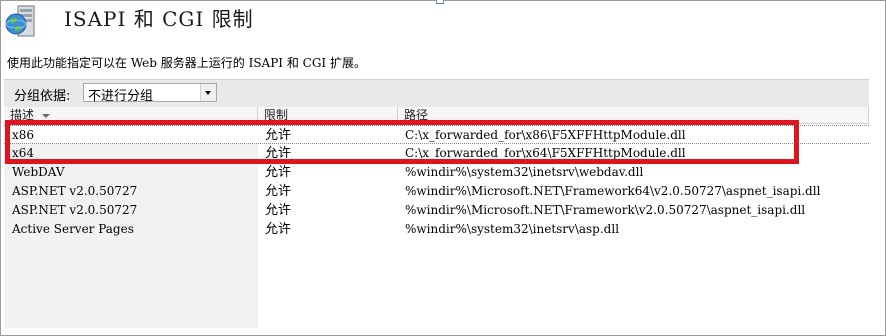  What do you see at coordinates (633, 115) in the screenshot?
I see `column-header-path: 路径` at bounding box center [633, 115].